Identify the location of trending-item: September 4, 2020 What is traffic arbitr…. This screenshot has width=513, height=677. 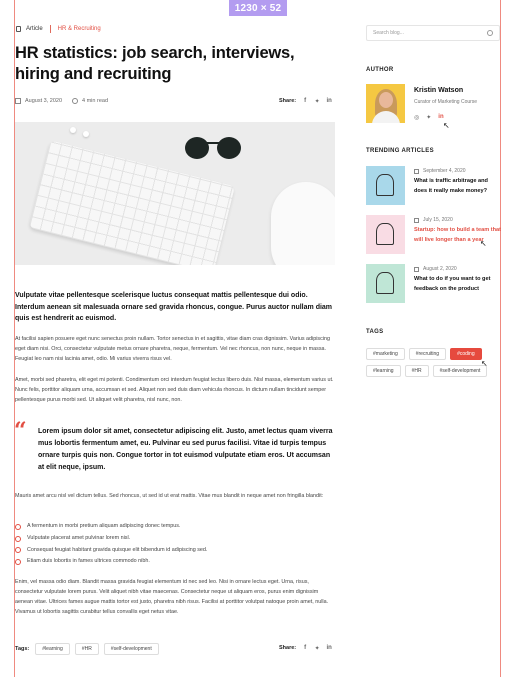
(433, 186).